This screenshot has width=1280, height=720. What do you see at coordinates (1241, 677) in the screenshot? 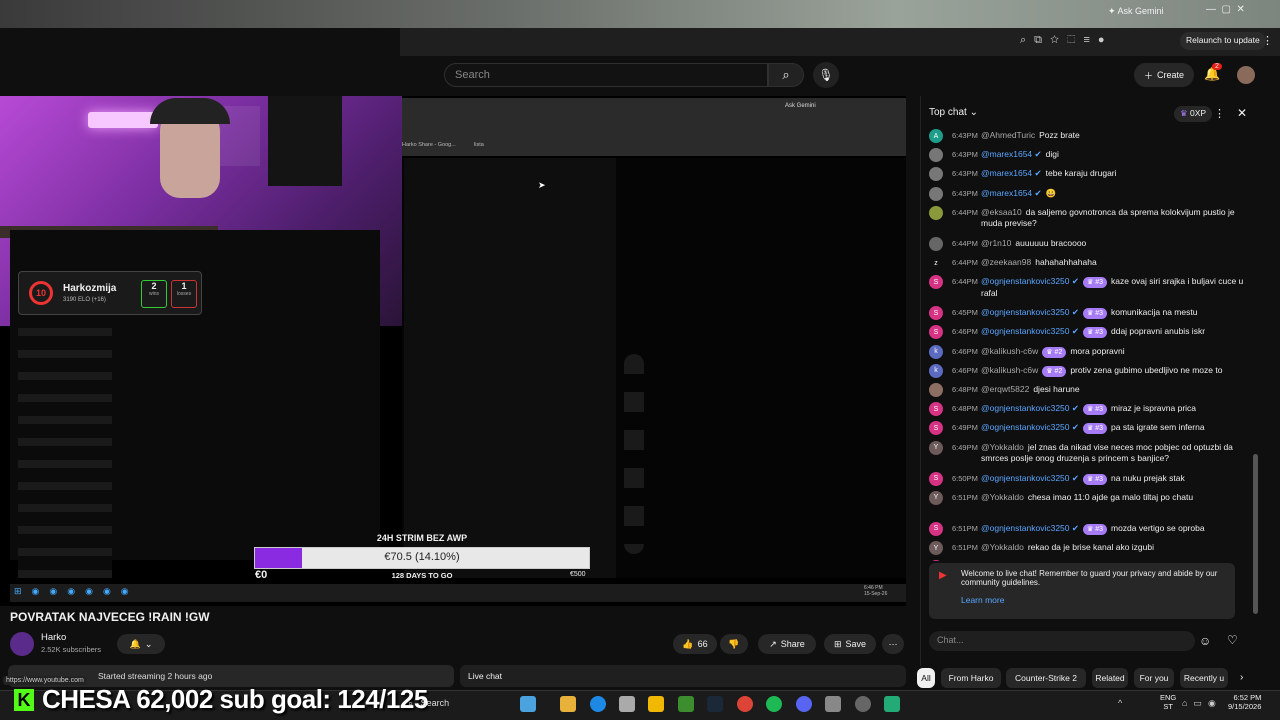
I see `chevron-right-icon: ›` at bounding box center [1241, 677].